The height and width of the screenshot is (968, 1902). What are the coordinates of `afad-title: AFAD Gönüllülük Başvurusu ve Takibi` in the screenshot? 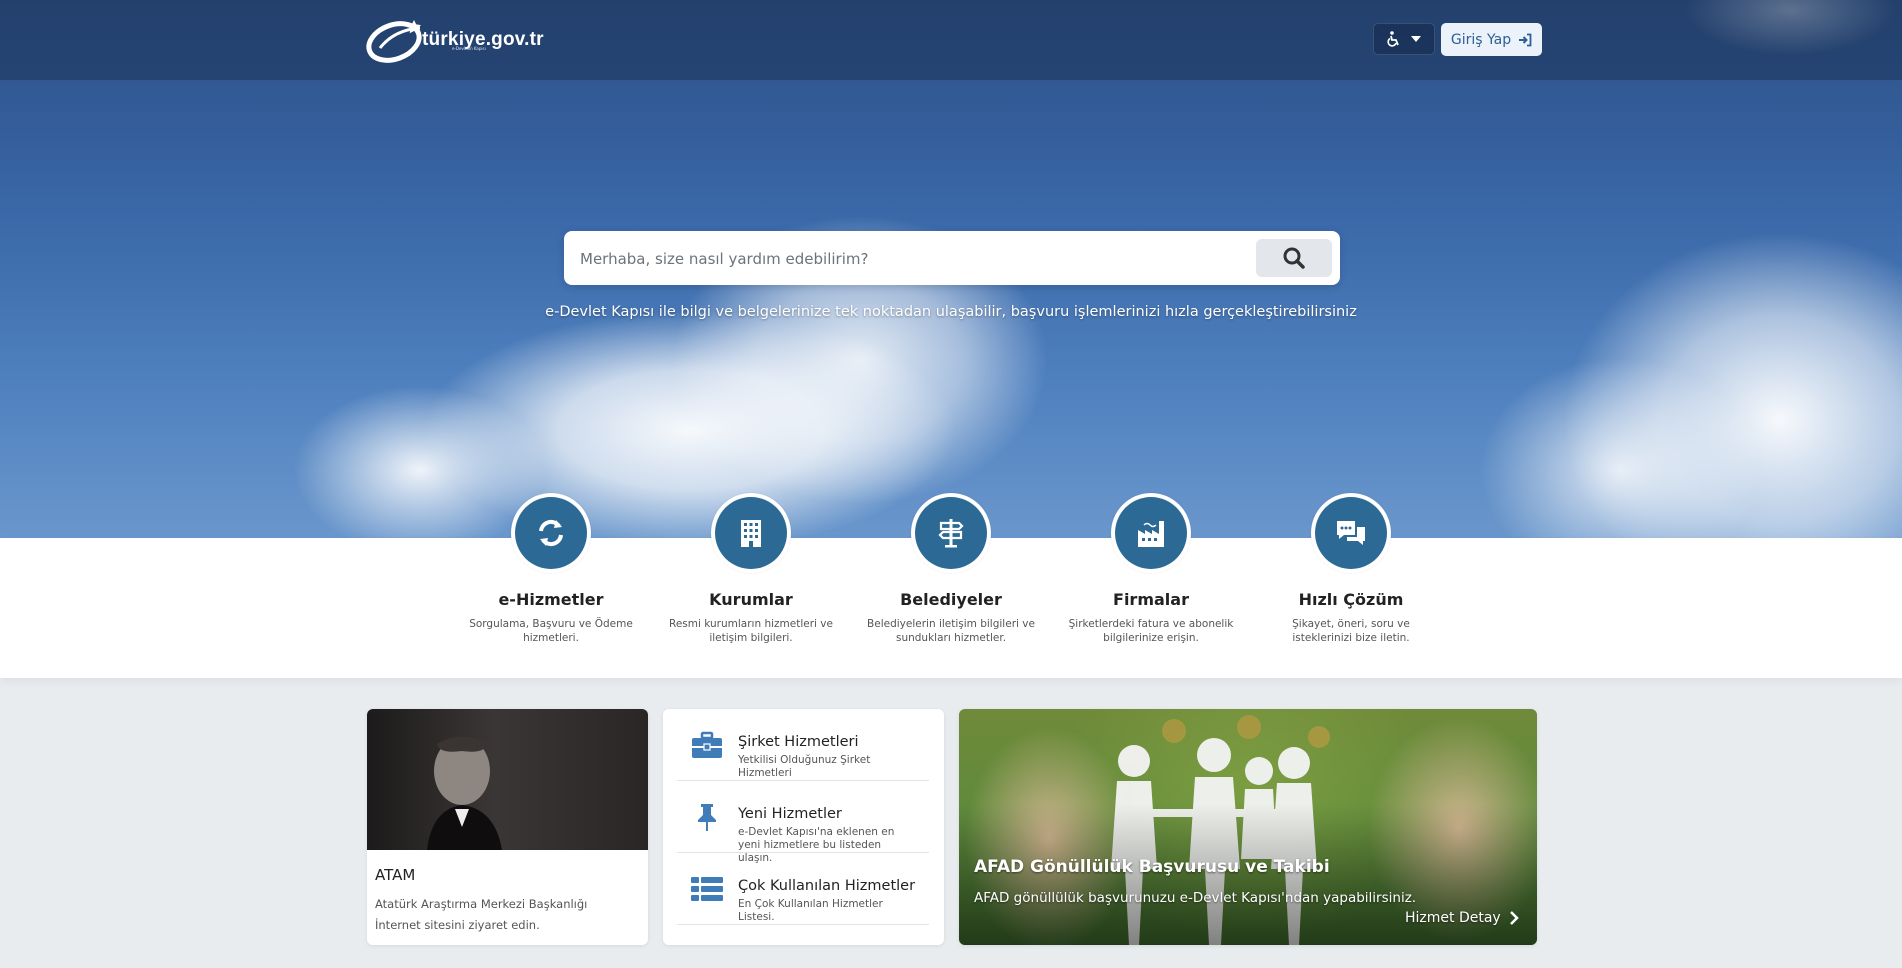 It's located at (1152, 867).